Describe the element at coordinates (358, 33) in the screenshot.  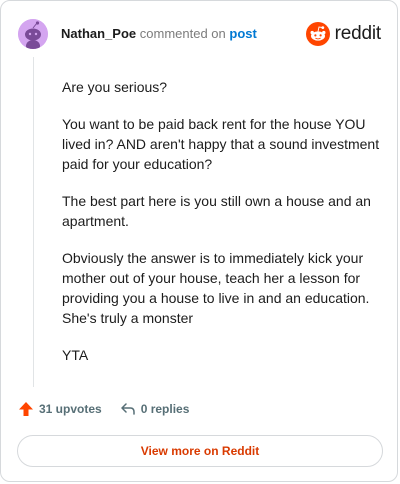
I see `brand-wordmark: reddit` at that location.